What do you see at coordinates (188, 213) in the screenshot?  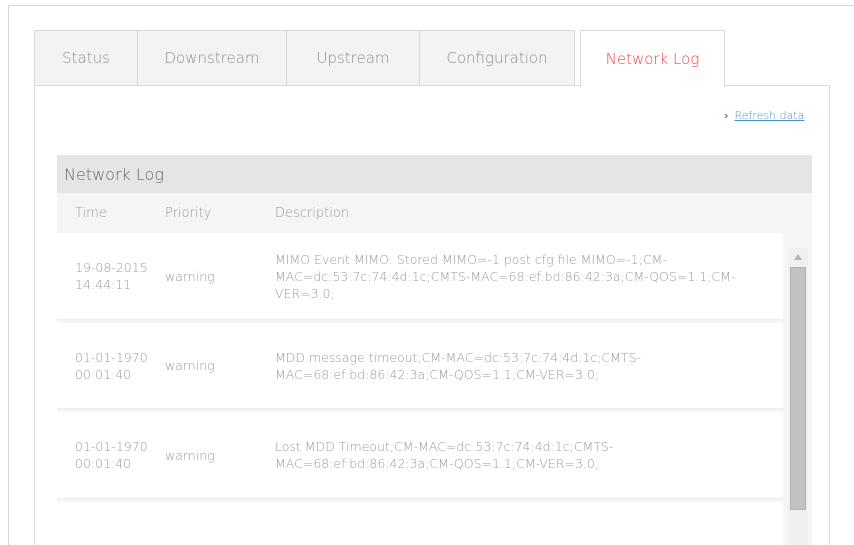 I see `column-header-priority: Priority` at bounding box center [188, 213].